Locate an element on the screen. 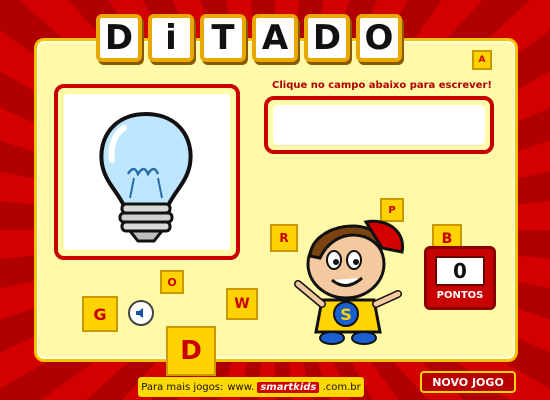 The width and height of the screenshot is (550, 400). letter-cube: W is located at coordinates (246, 304).